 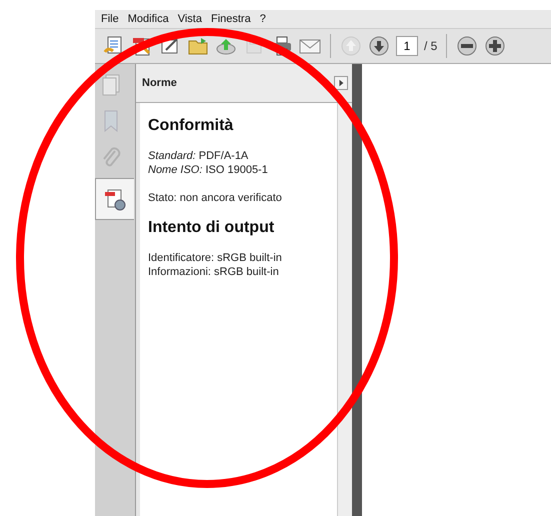 What do you see at coordinates (230, 19) in the screenshot?
I see `menu-item: Finestra` at bounding box center [230, 19].